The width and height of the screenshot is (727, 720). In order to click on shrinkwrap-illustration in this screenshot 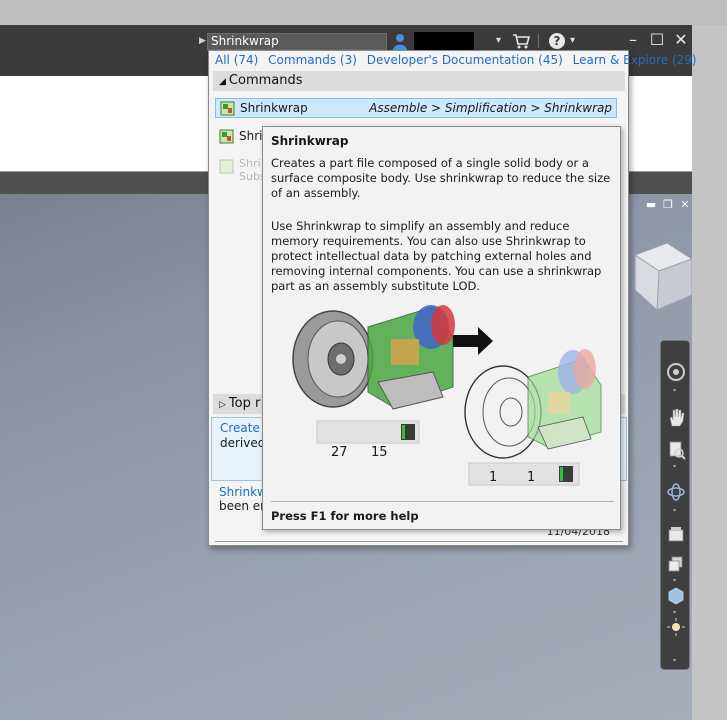, I will do `click(447, 395)`.